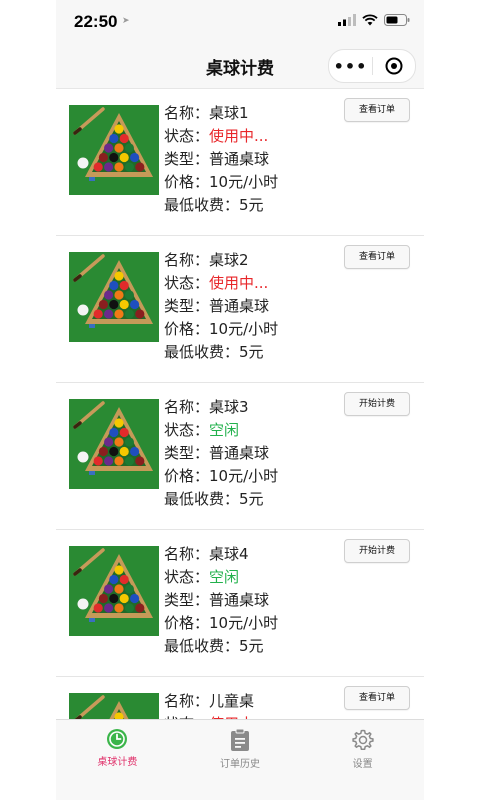  What do you see at coordinates (126, 21) in the screenshot?
I see `location-arrow-icon: ➤` at bounding box center [126, 21].